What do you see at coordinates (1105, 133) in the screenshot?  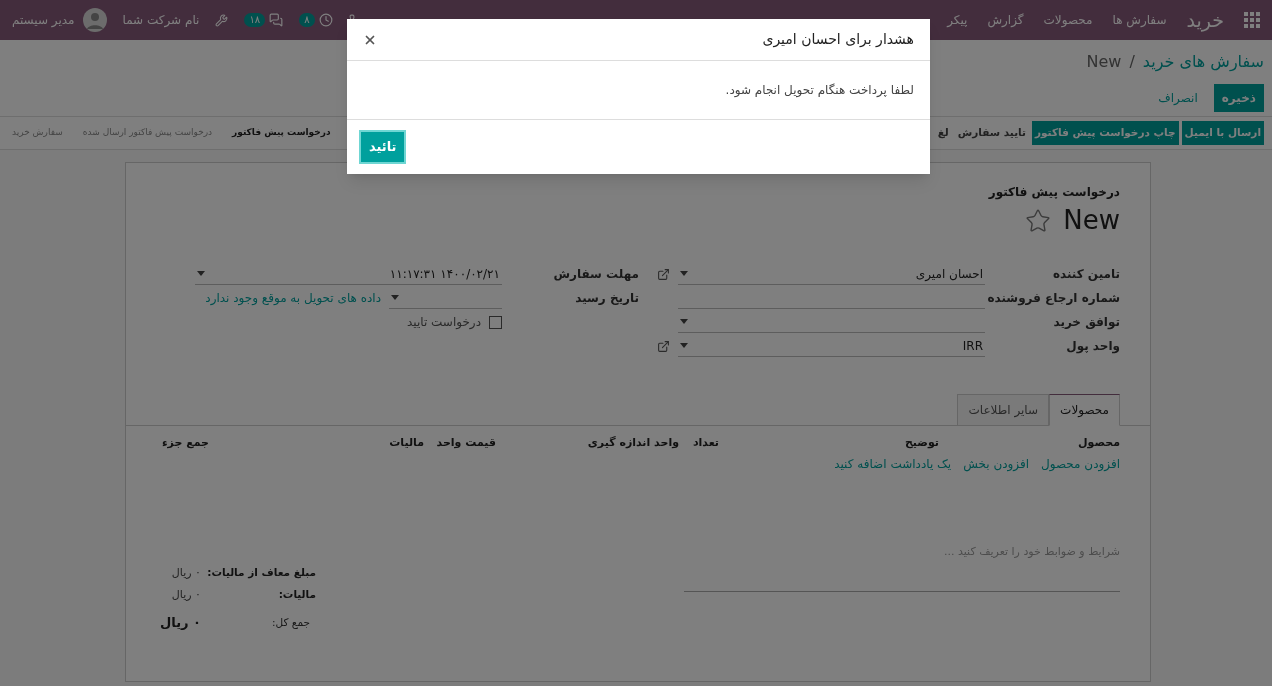 I see `header-button: چاپ درخواست پیش فاکتور` at bounding box center [1105, 133].